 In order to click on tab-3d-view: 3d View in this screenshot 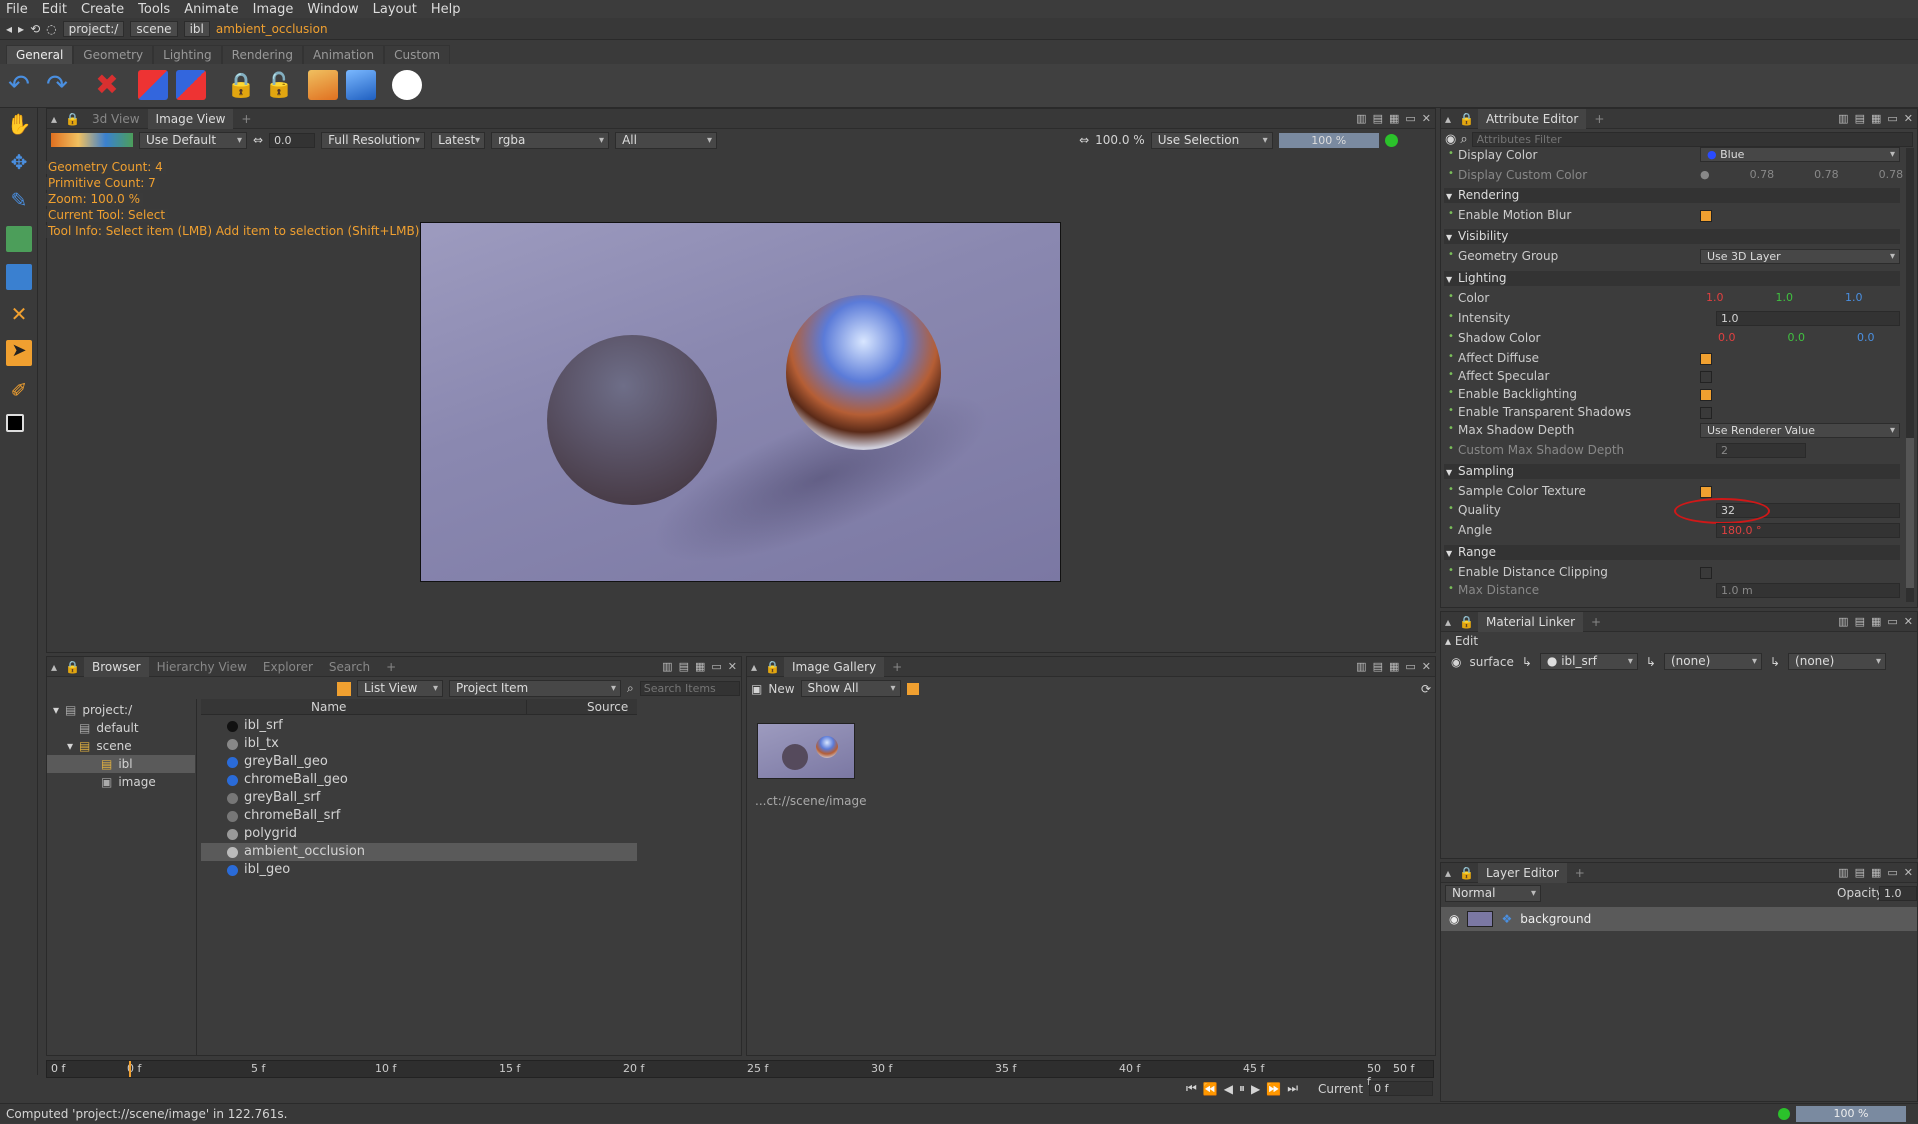, I will do `click(116, 119)`.